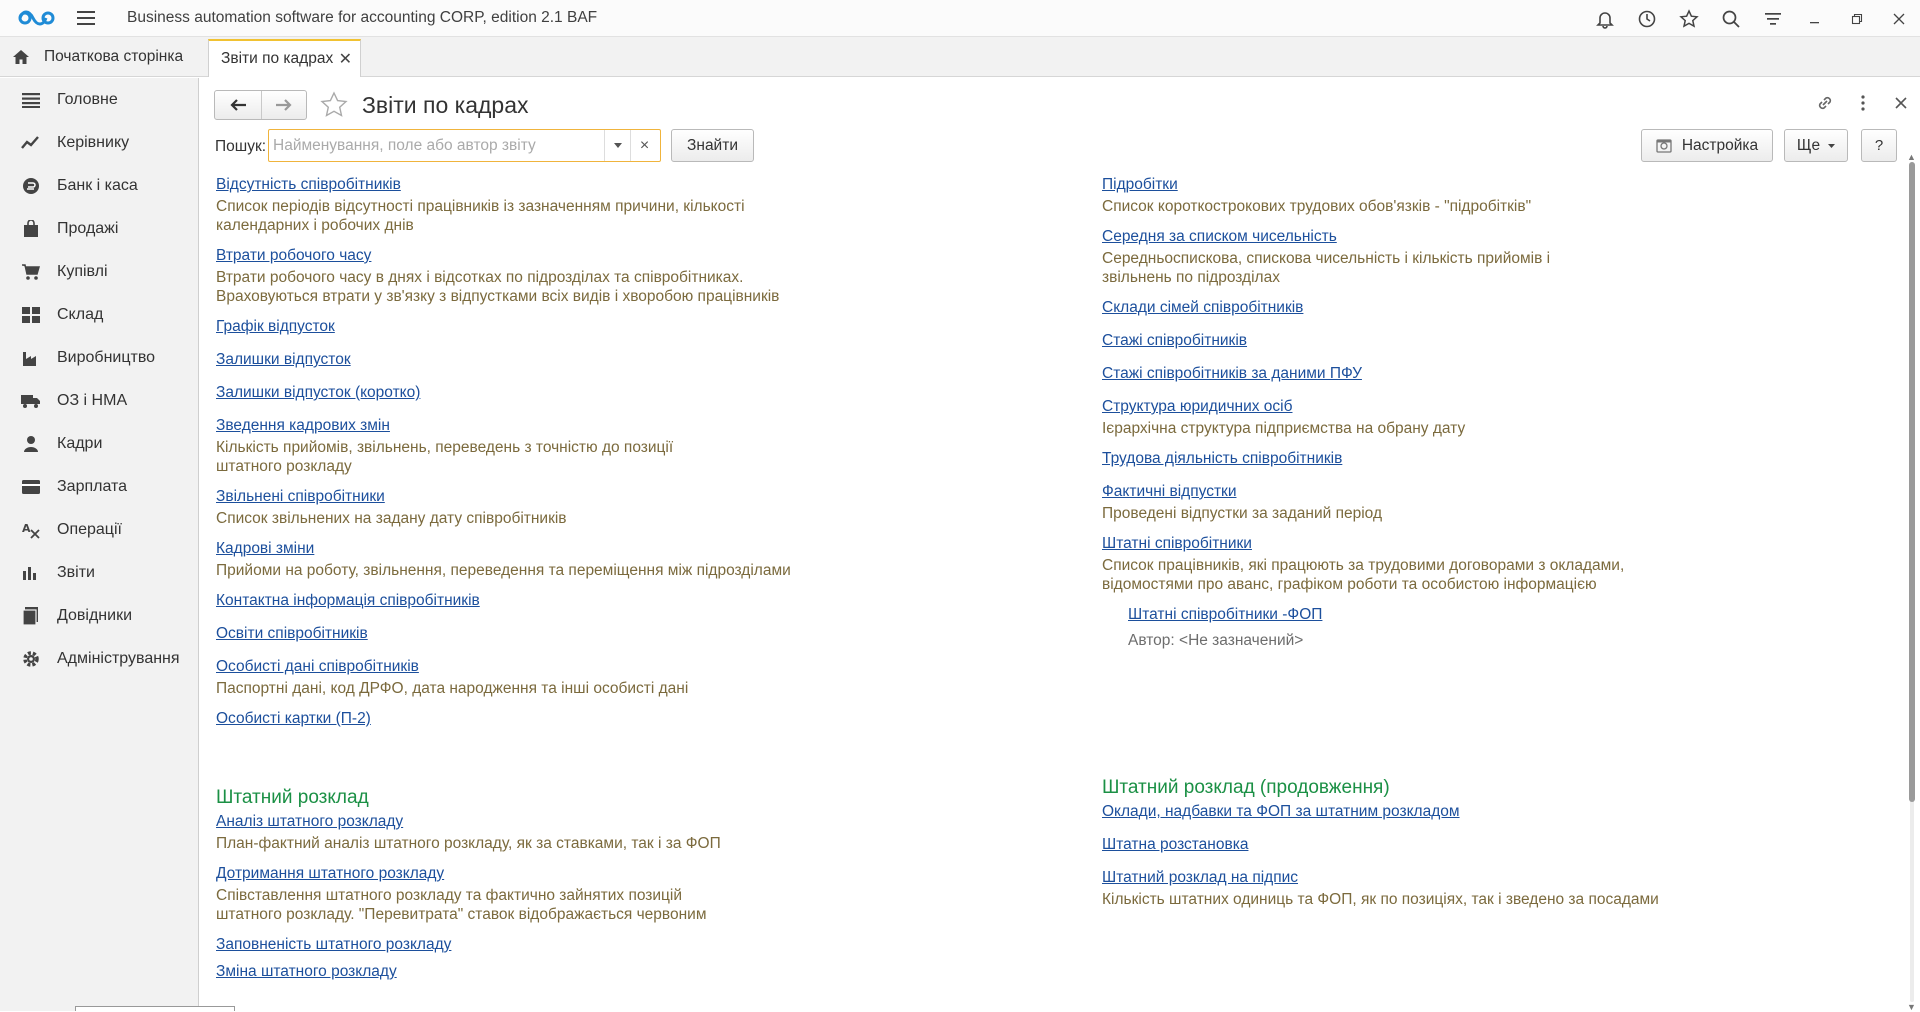 Image resolution: width=1920 pixels, height=1012 pixels. Describe the element at coordinates (1225, 614) in the screenshot. I see `report-link-staff-employees-fop: Штатні співробітники -ФОП` at that location.